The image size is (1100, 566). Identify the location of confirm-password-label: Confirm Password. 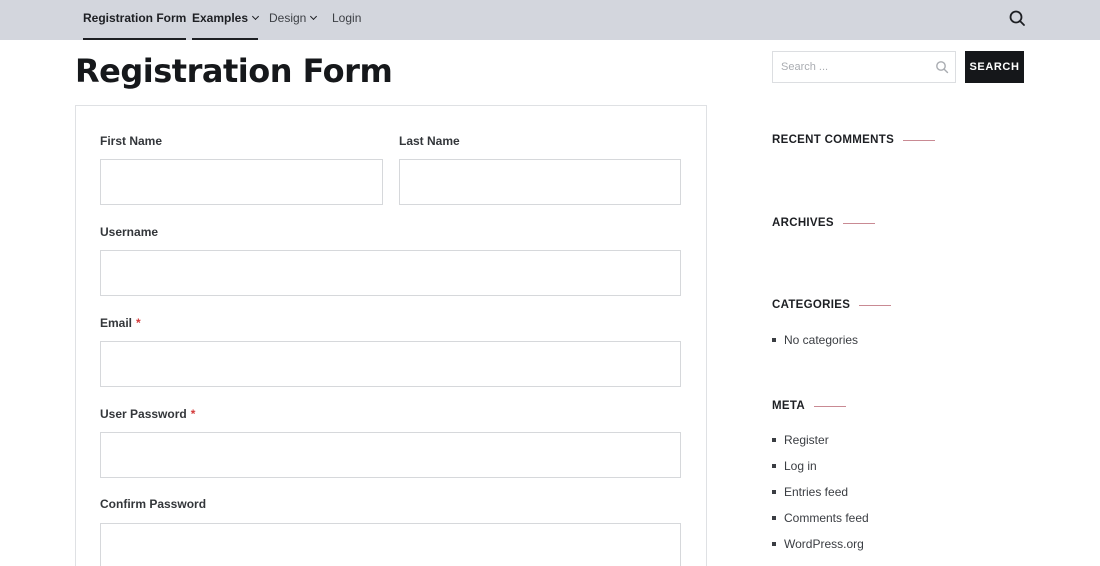
(153, 504).